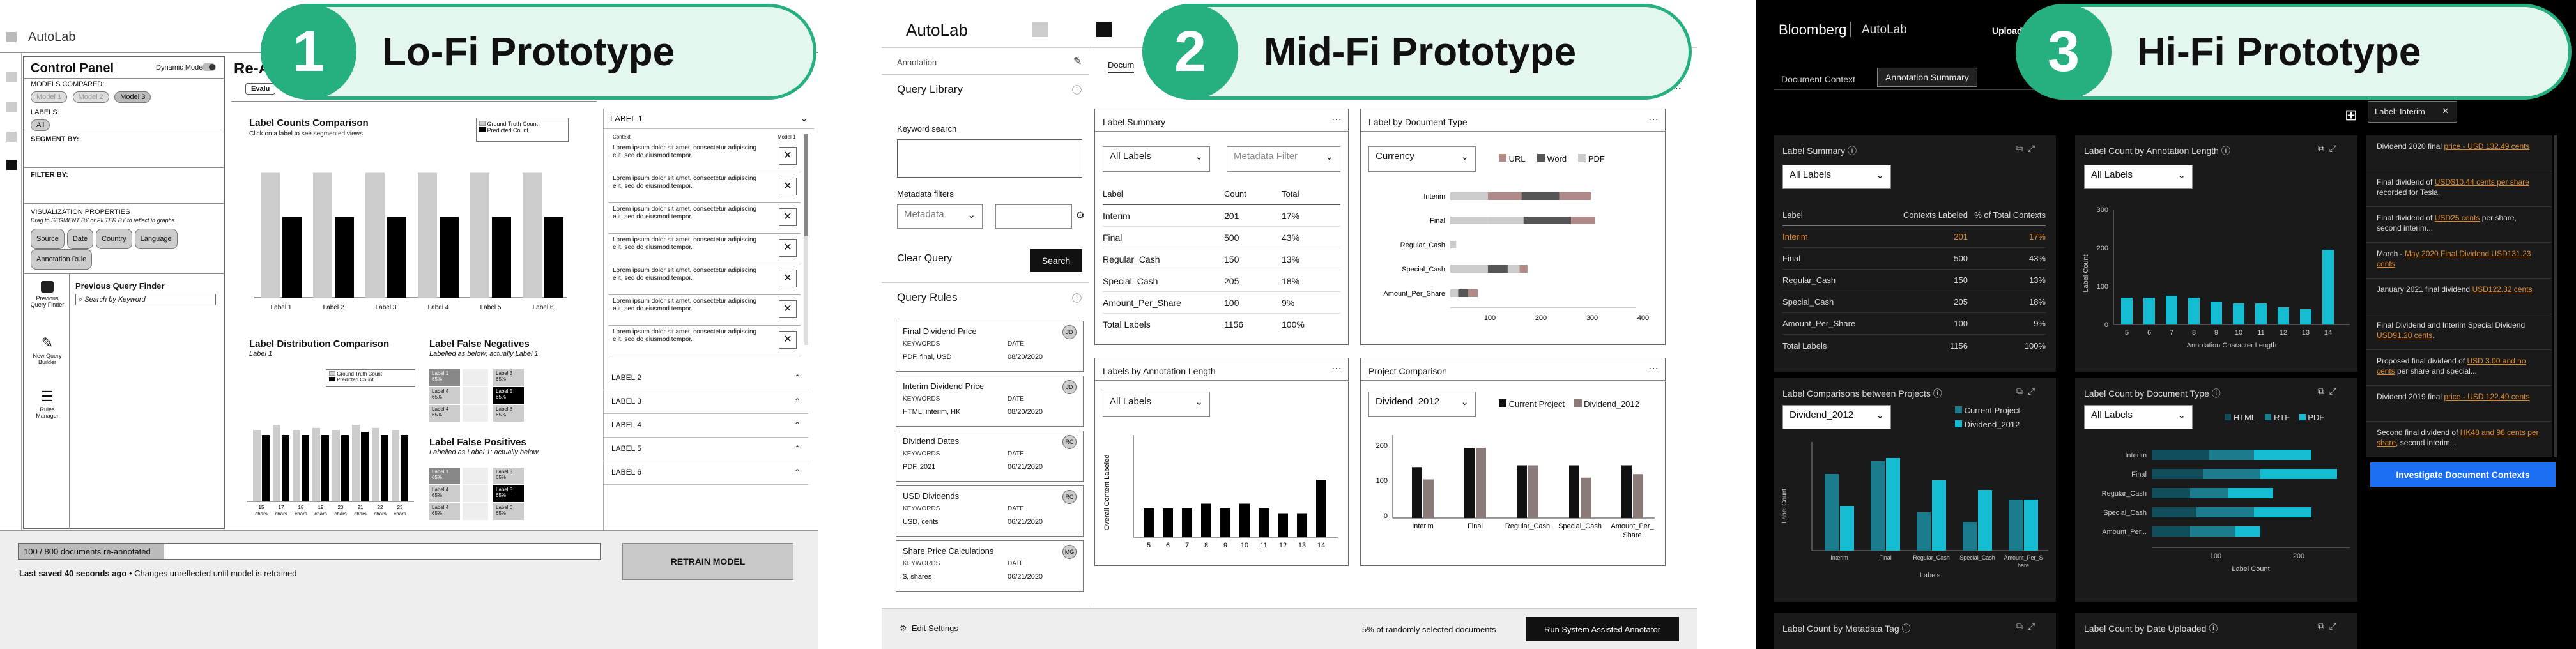 The image size is (2576, 649). What do you see at coordinates (1422, 159) in the screenshot?
I see `currency-select: Currency ⌄` at bounding box center [1422, 159].